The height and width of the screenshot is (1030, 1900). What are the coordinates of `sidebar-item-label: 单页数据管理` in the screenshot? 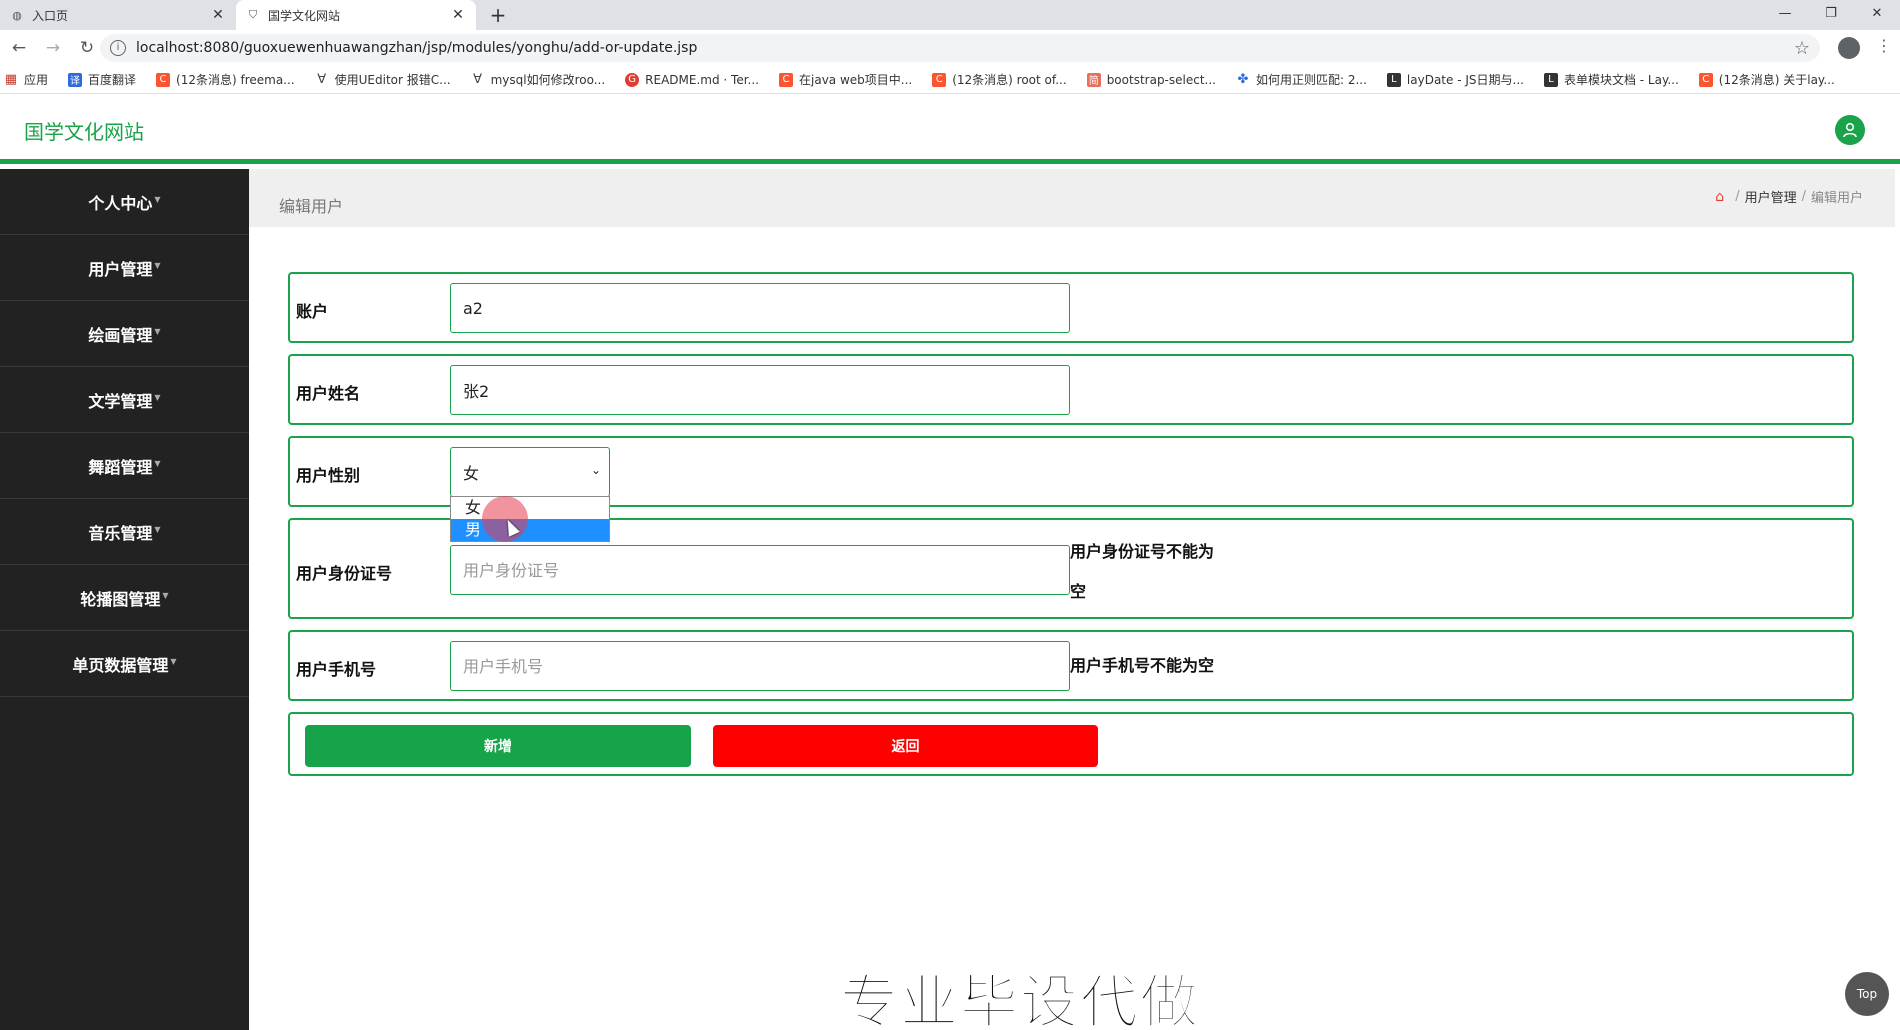 It's located at (120, 665).